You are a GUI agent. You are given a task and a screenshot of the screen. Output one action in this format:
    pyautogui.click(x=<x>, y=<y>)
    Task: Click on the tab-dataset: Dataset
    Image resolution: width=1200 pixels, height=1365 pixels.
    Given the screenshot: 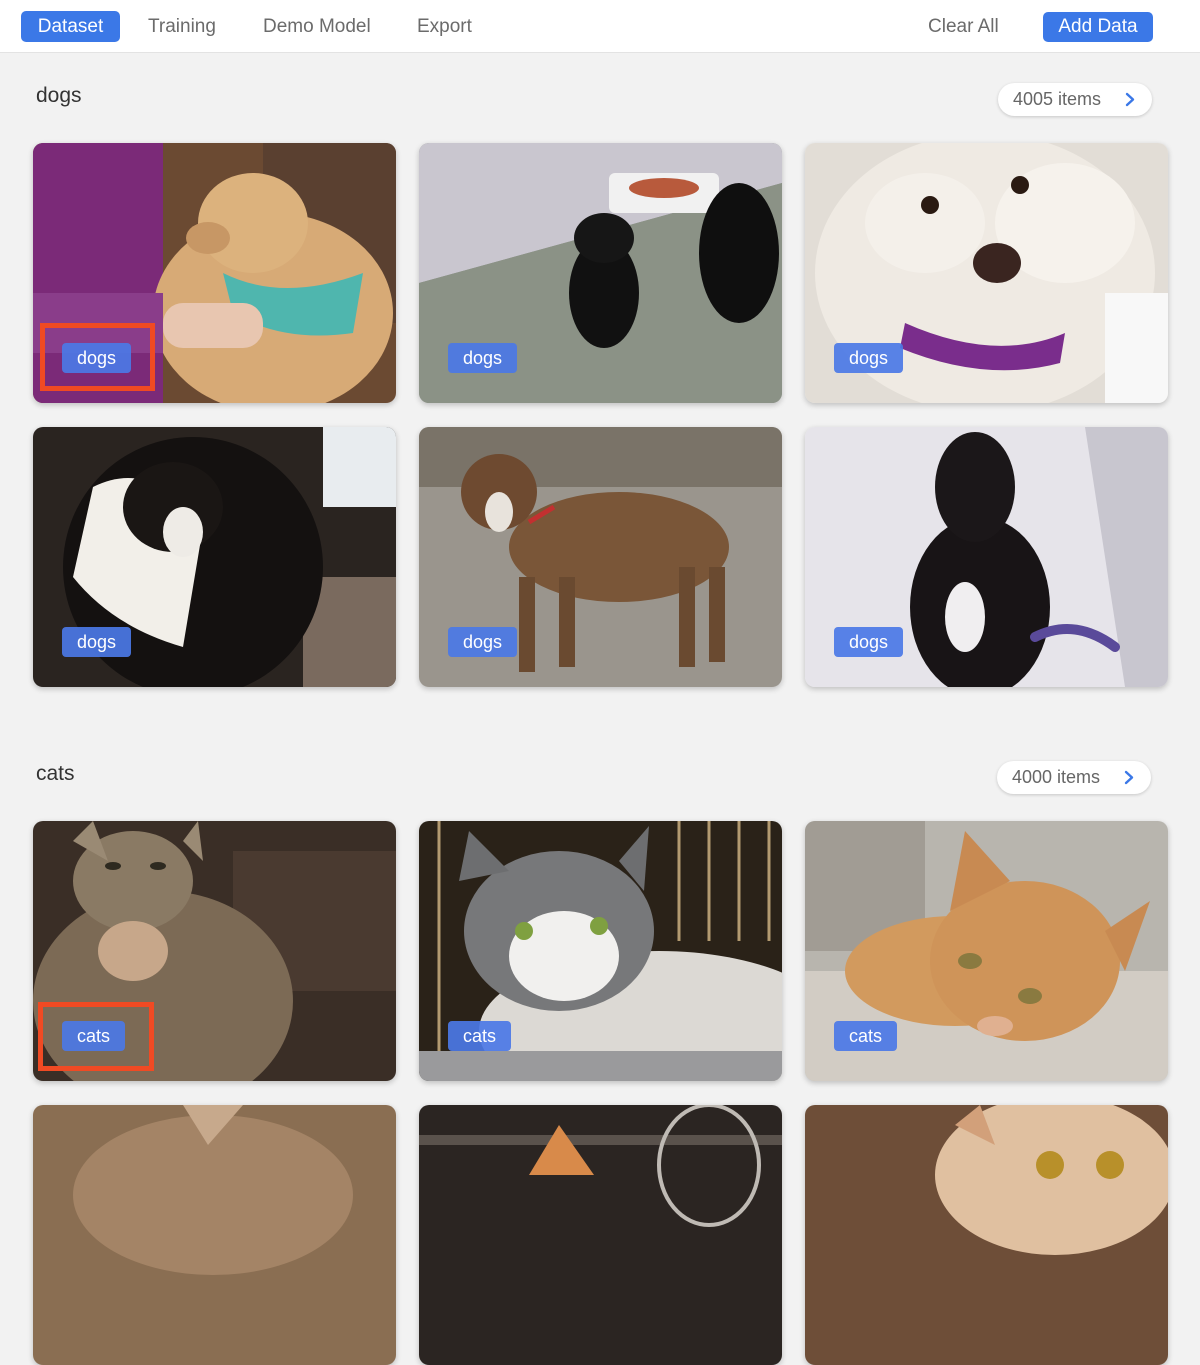 What is the action you would take?
    pyautogui.click(x=70, y=26)
    